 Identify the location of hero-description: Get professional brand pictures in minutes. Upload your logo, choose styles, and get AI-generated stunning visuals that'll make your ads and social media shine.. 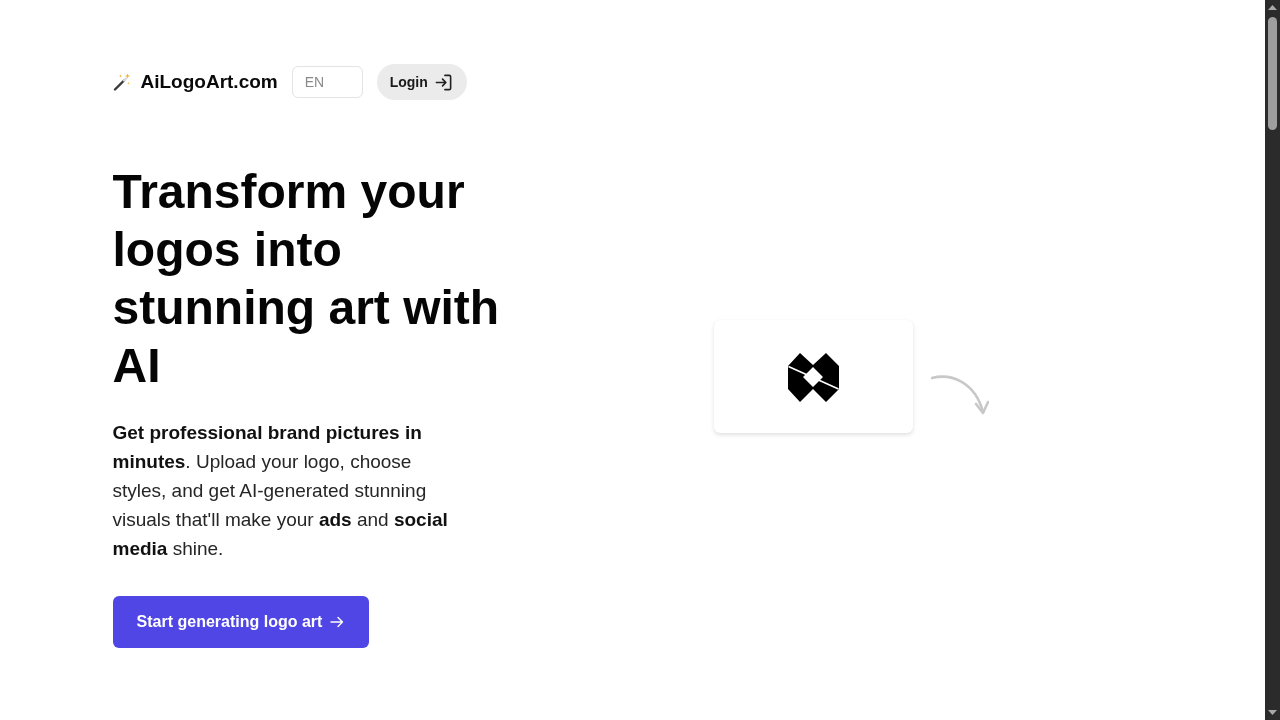
(280, 491).